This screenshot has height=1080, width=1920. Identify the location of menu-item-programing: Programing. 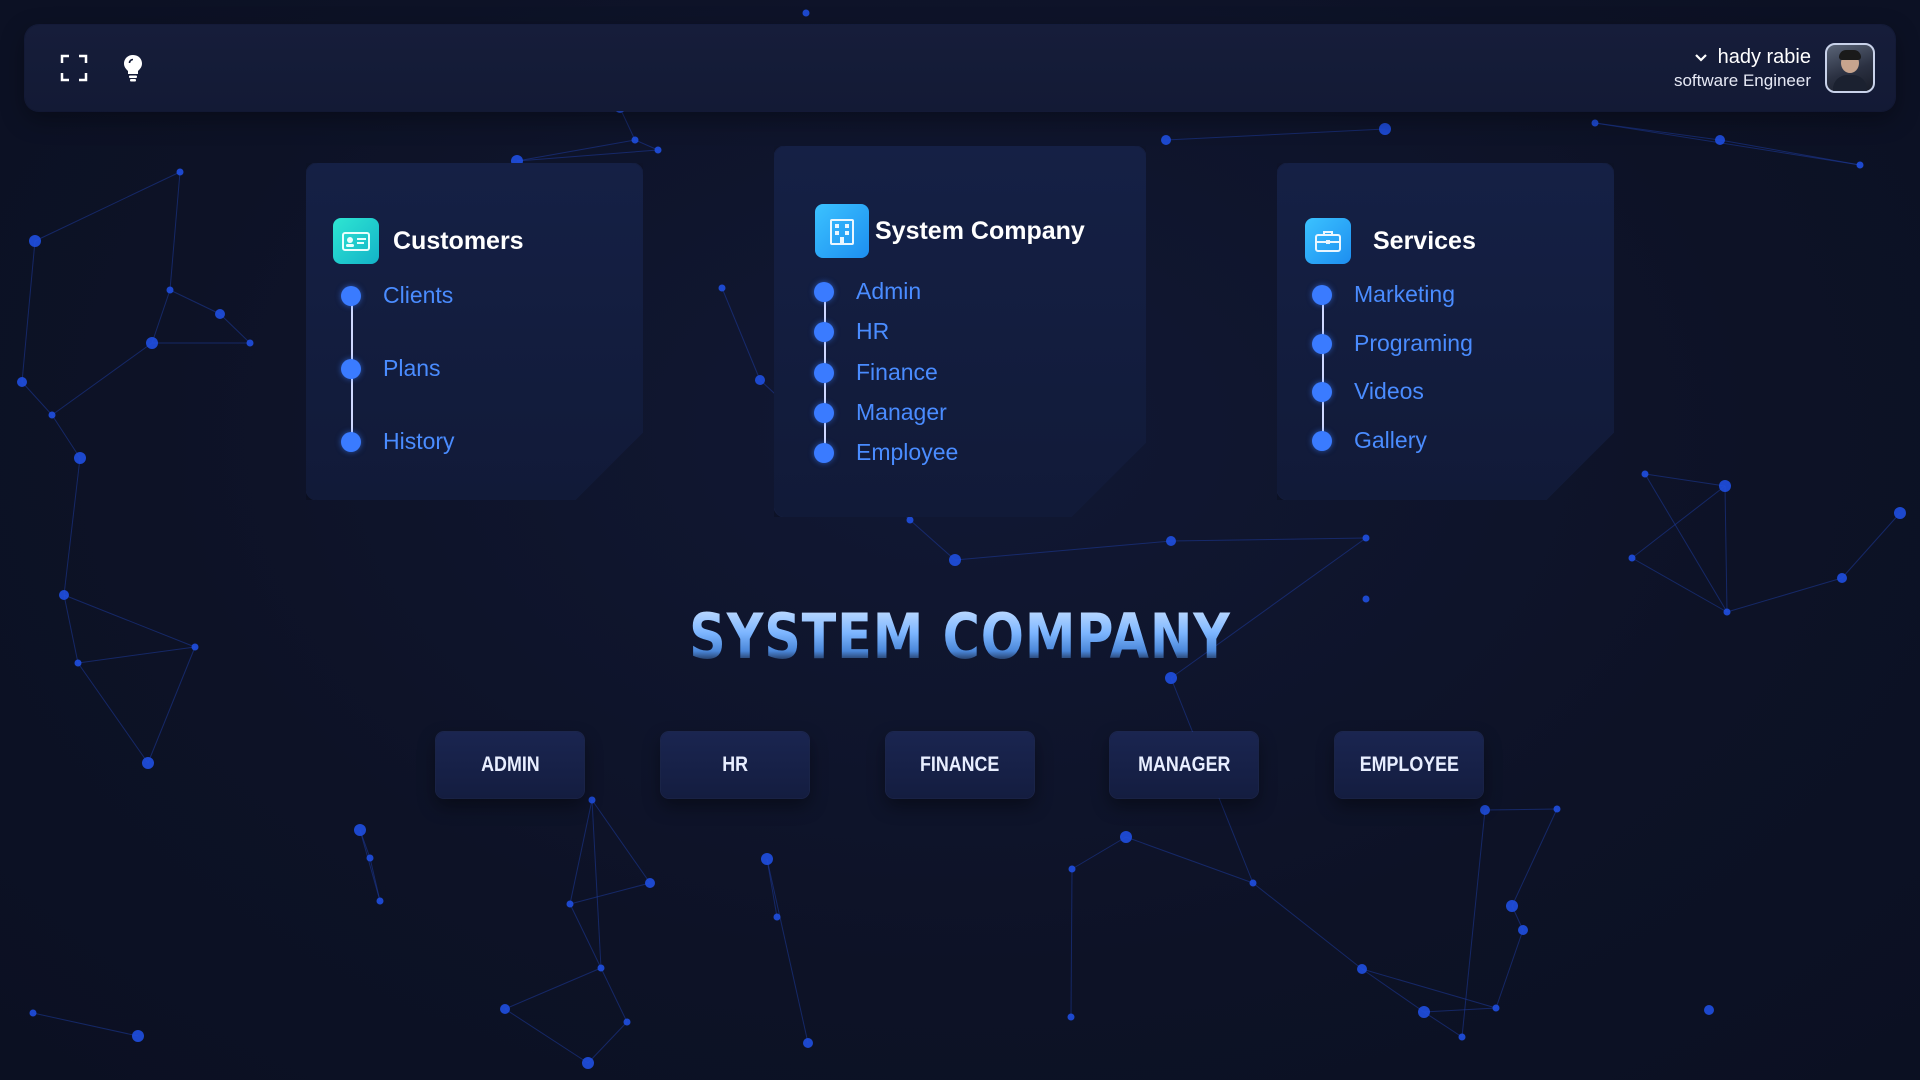
(1392, 343).